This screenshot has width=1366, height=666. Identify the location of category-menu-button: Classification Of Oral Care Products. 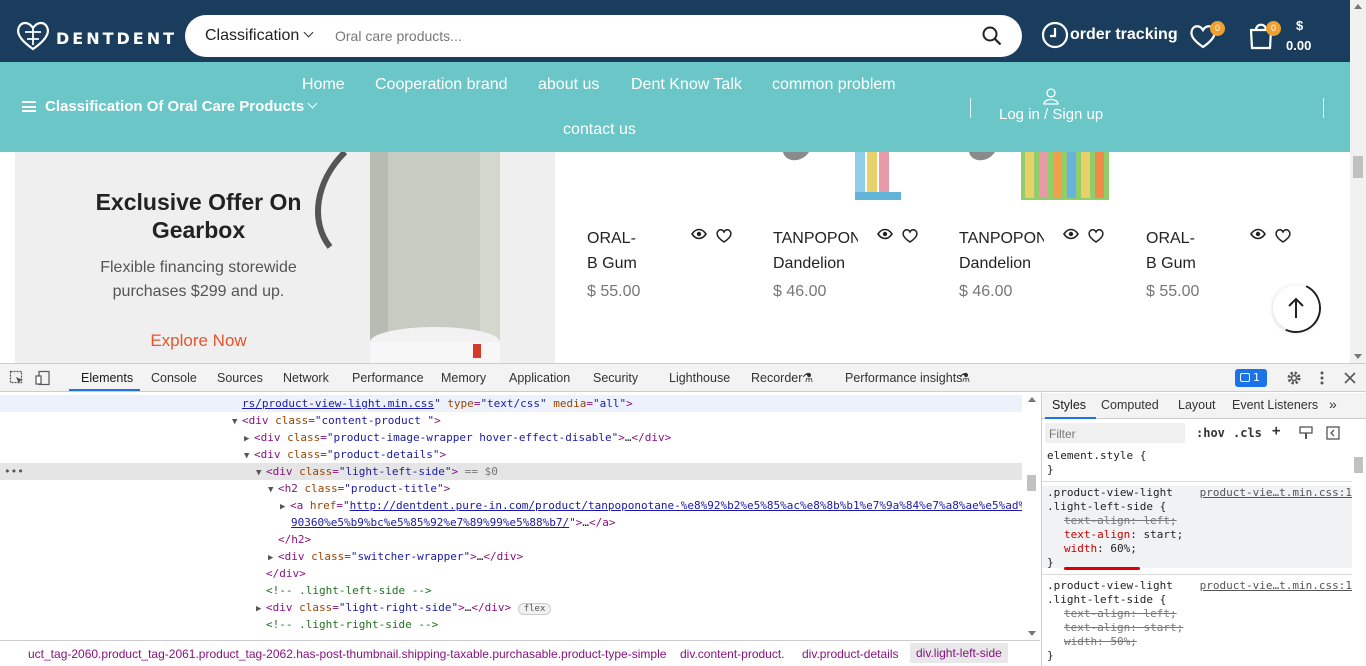
(170, 106).